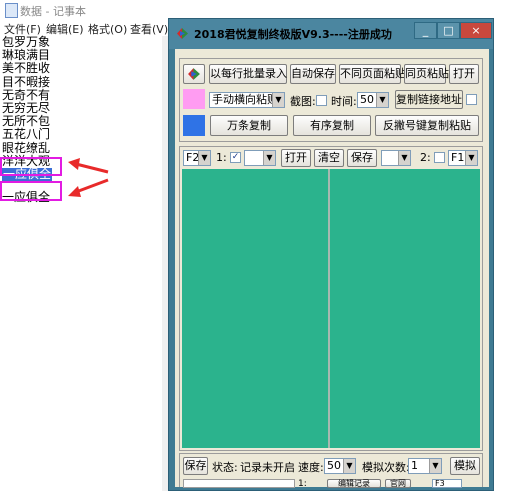  I want to click on notepad-title: 数据 - 记事本, so click(53, 11).